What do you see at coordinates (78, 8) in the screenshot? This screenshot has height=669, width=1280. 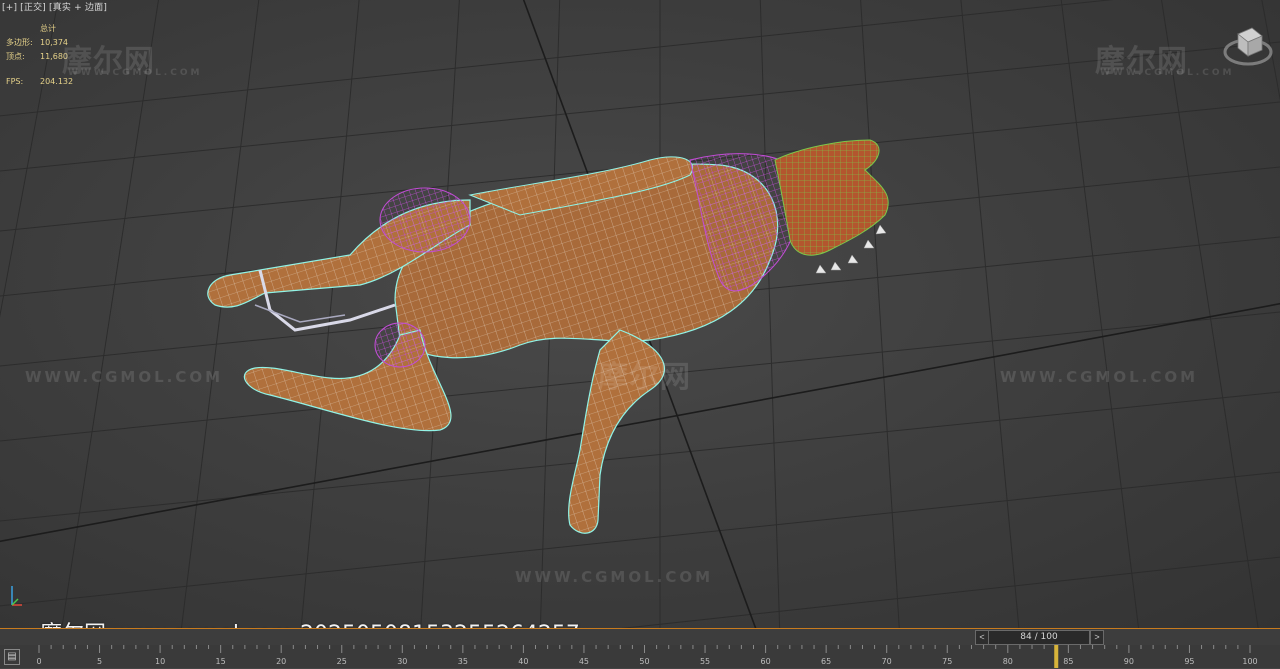 I see `viewport-shading-mode: [真实 + 边面]` at bounding box center [78, 8].